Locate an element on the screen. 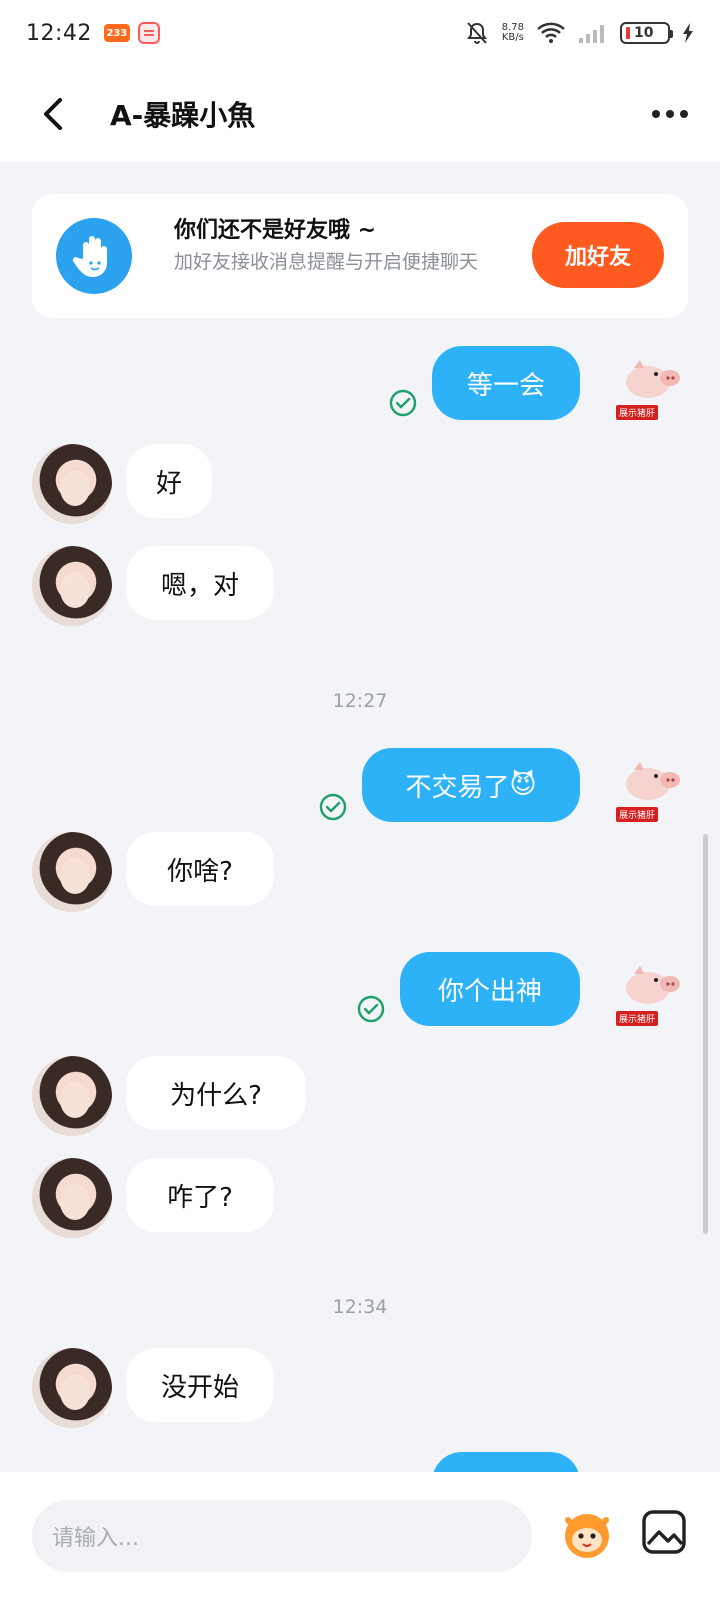  devil-emoji: 😈 is located at coordinates (523, 785).